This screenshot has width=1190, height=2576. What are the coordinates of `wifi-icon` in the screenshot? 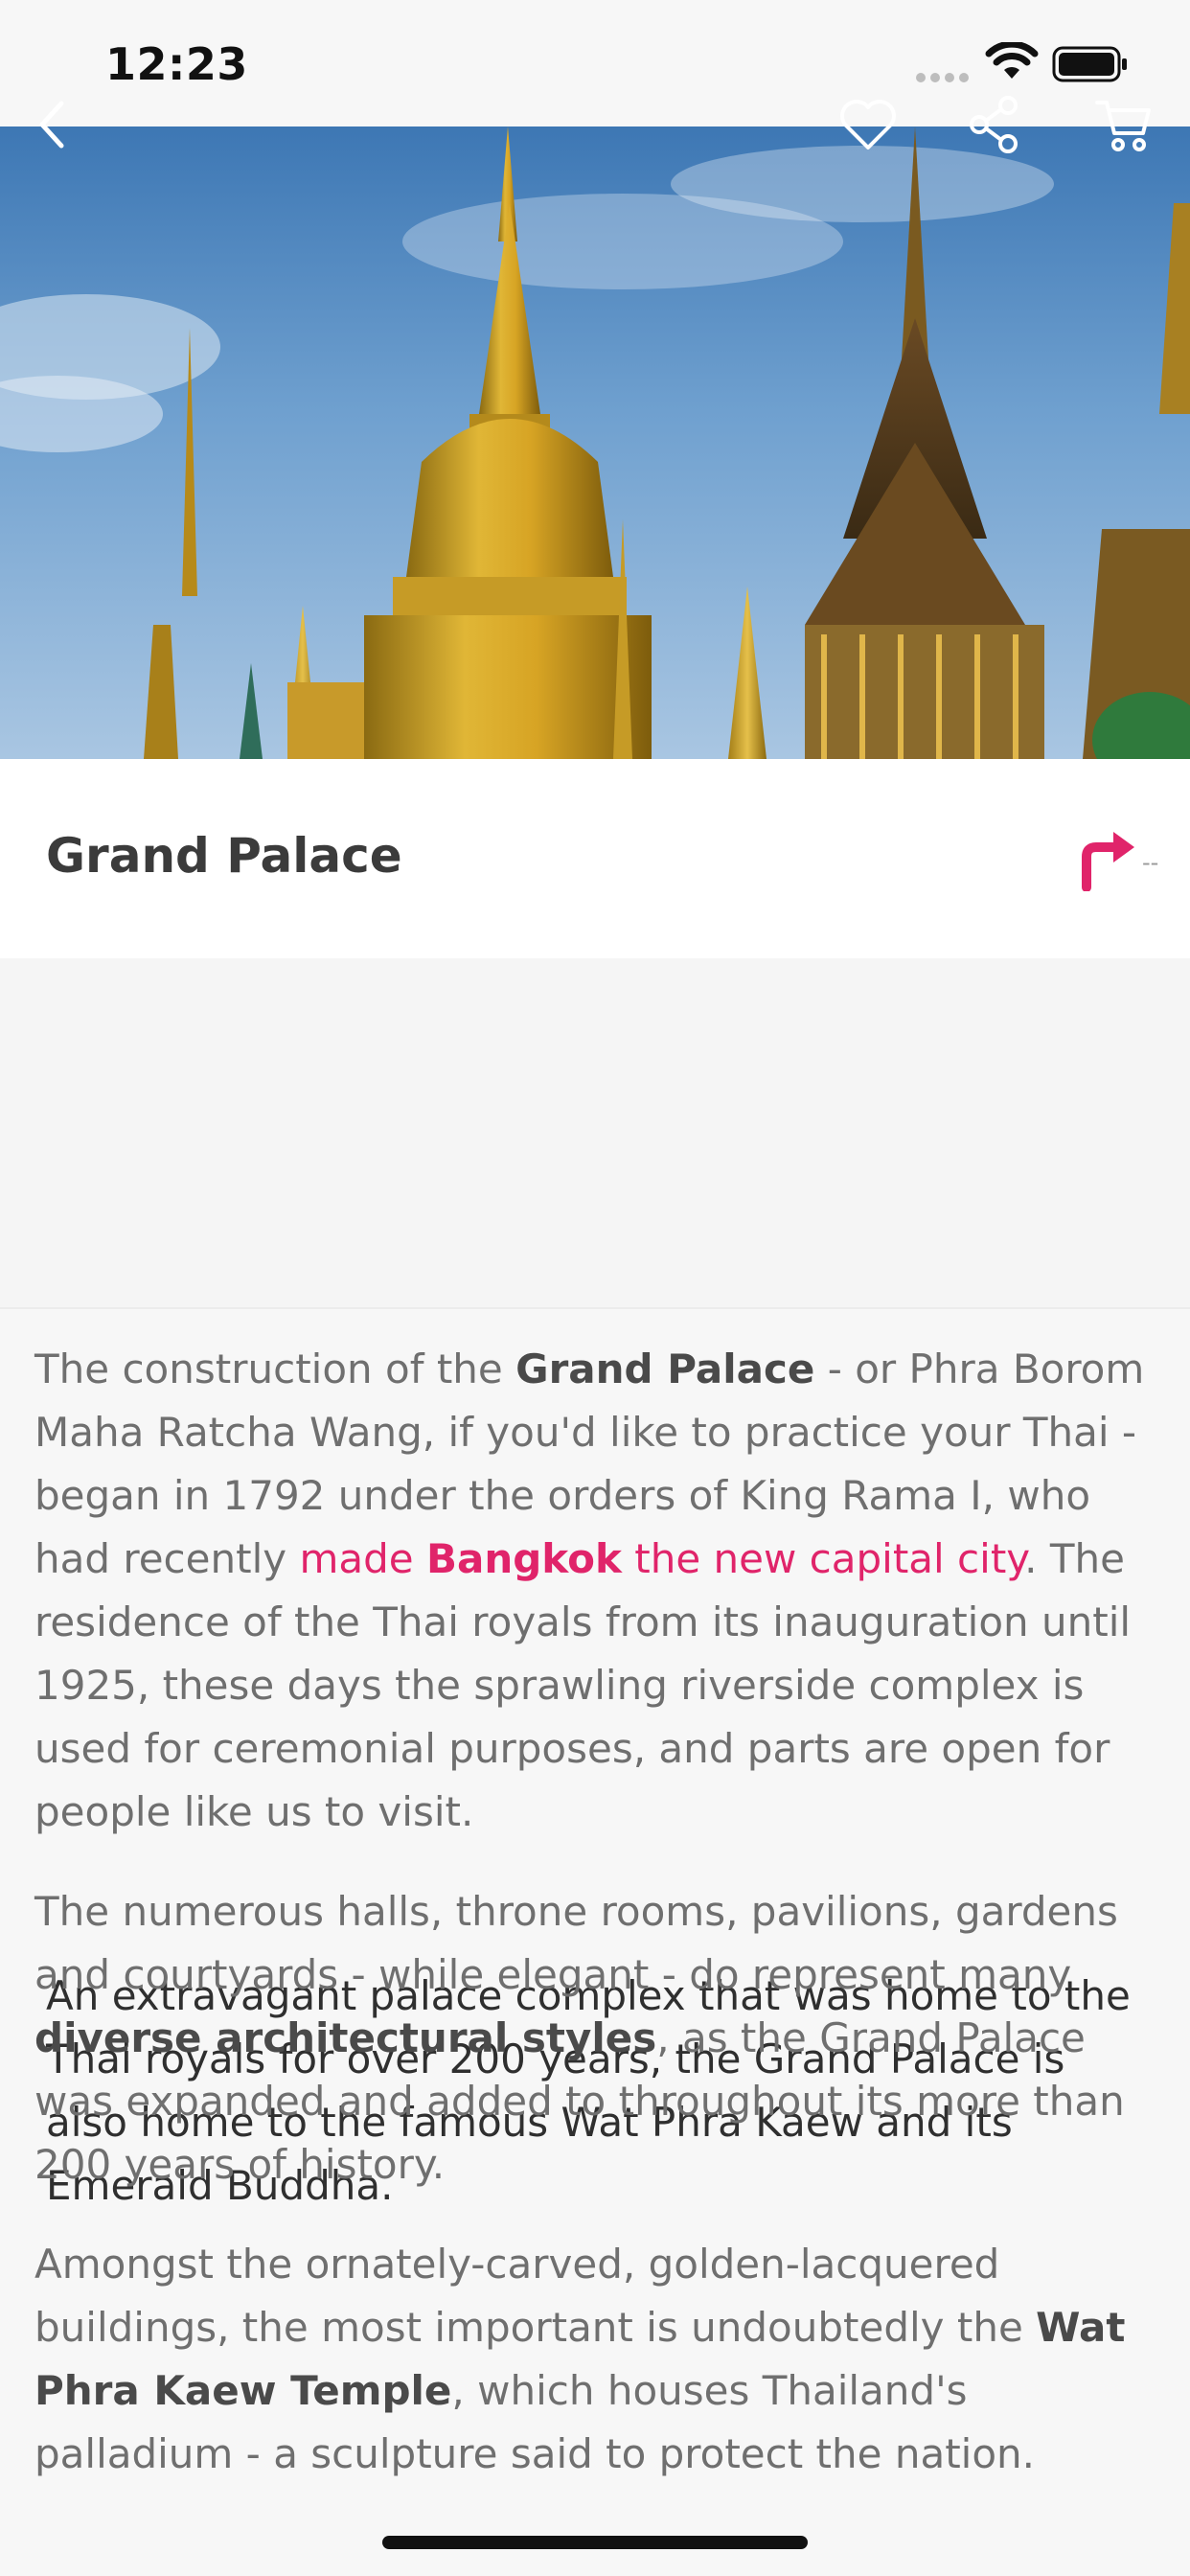 It's located at (1012, 60).